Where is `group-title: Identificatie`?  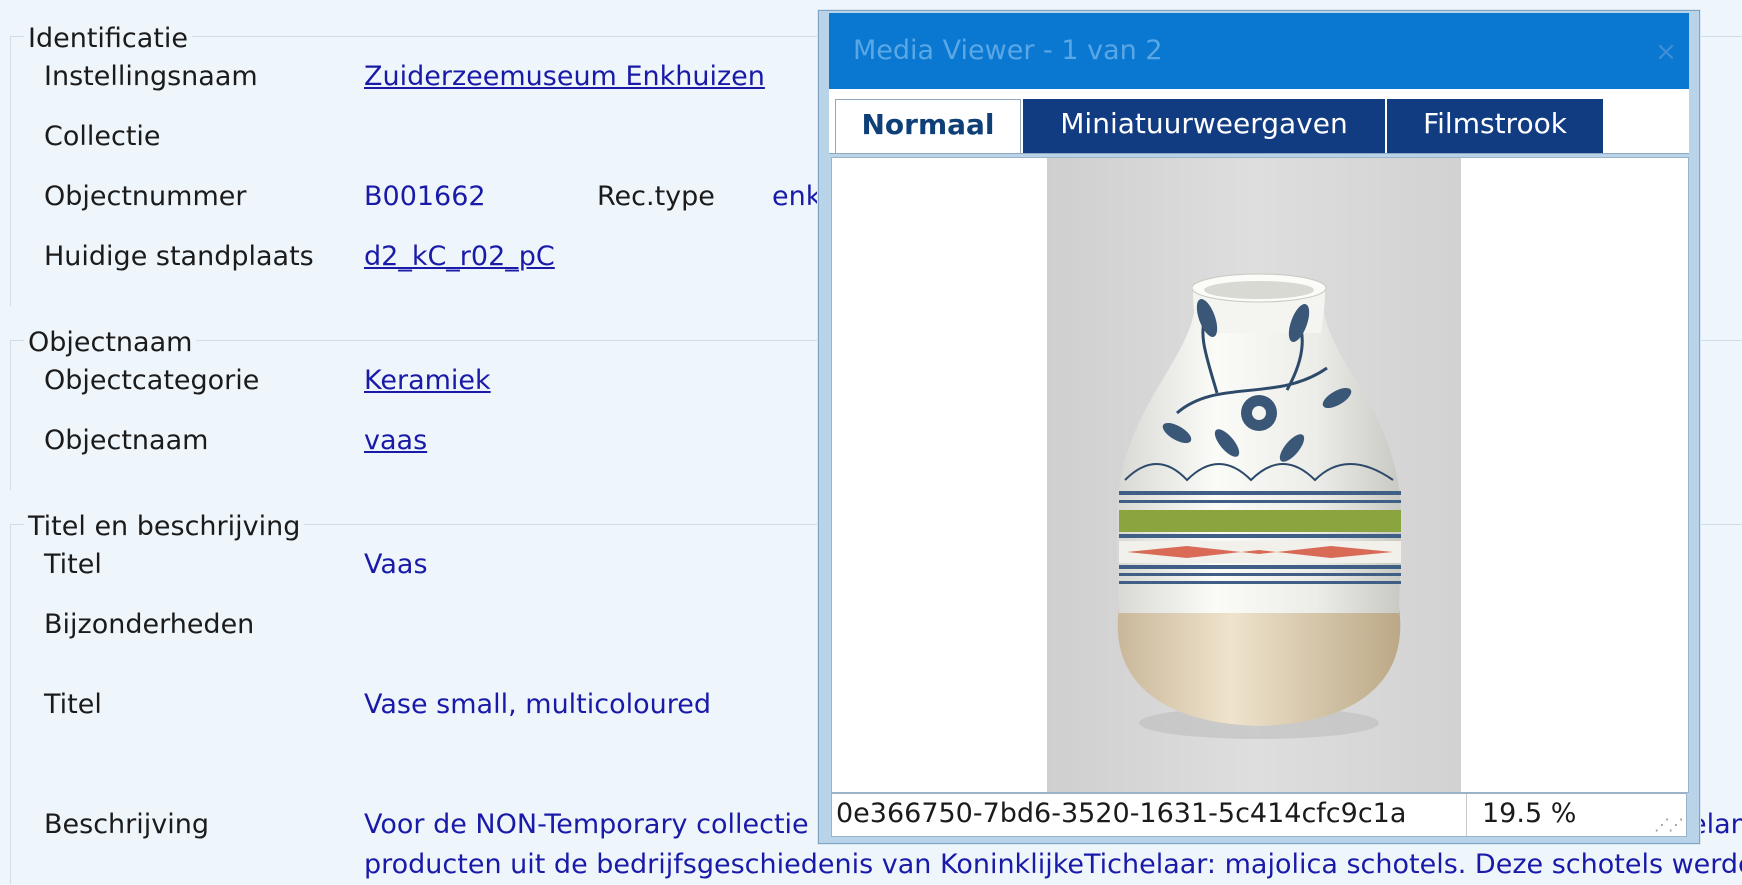
group-title: Identificatie is located at coordinates (108, 39).